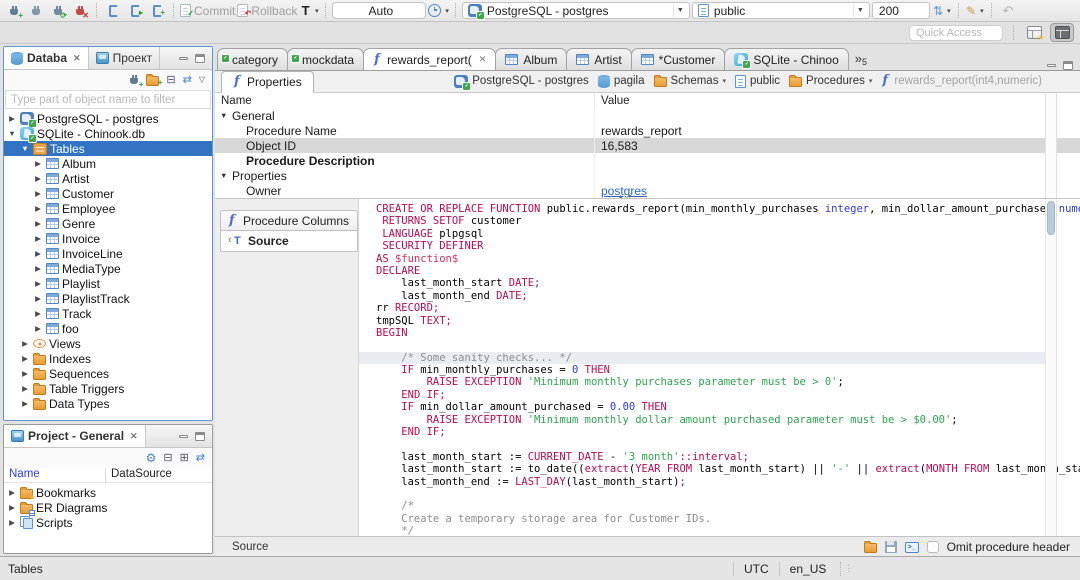 The width and height of the screenshot is (1080, 580). Describe the element at coordinates (719, 283) in the screenshot. I see `code-line: last_month_start DATE;` at that location.